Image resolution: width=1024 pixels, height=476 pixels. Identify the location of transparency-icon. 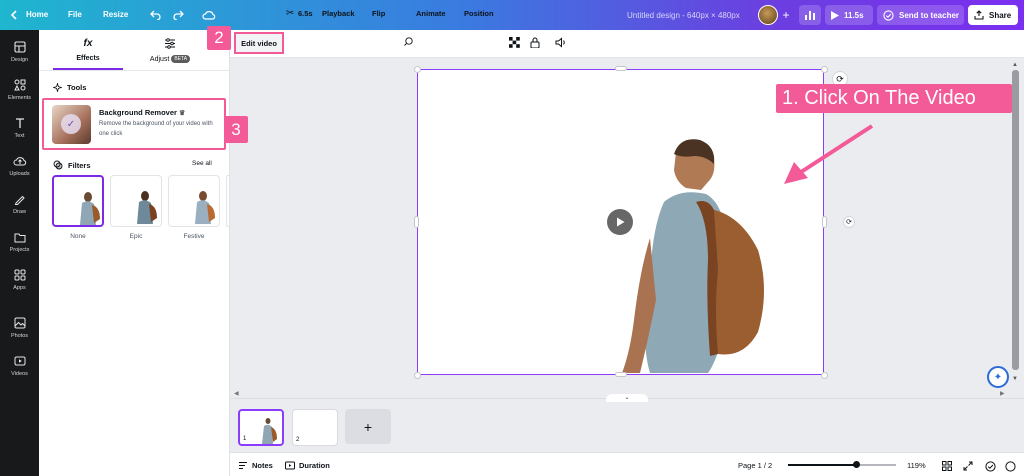
(514, 44).